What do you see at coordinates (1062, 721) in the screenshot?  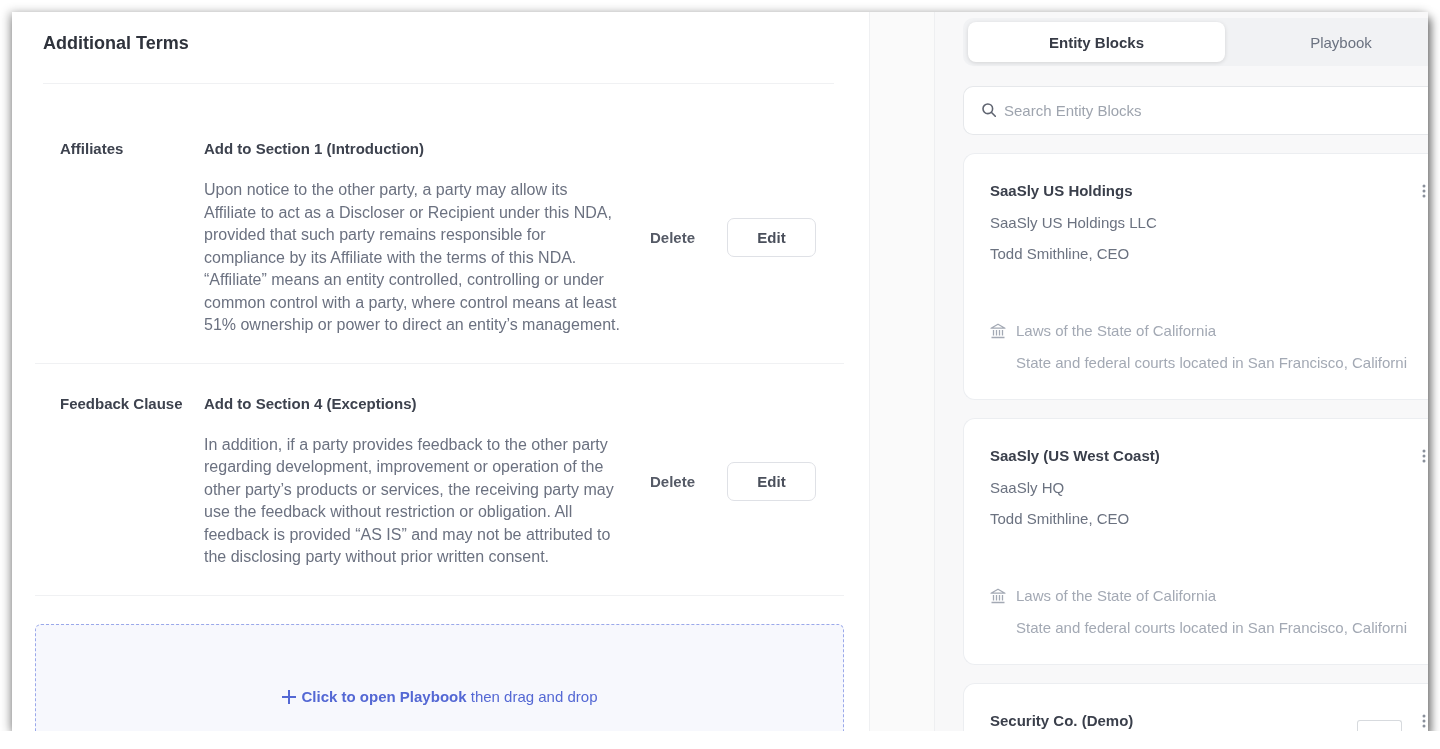 I see `entity-name: Security Co. (Demo)` at bounding box center [1062, 721].